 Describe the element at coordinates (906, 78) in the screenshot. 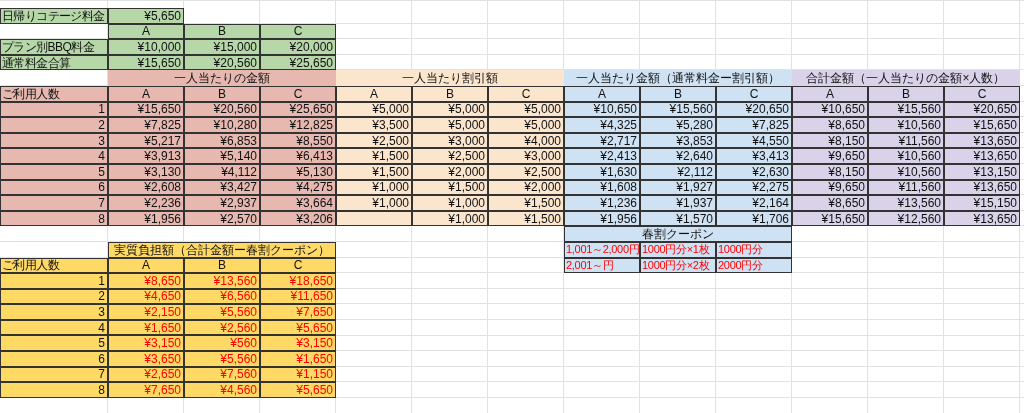

I see `section-title: 合計金額（一人当たりの金額×人数）` at that location.